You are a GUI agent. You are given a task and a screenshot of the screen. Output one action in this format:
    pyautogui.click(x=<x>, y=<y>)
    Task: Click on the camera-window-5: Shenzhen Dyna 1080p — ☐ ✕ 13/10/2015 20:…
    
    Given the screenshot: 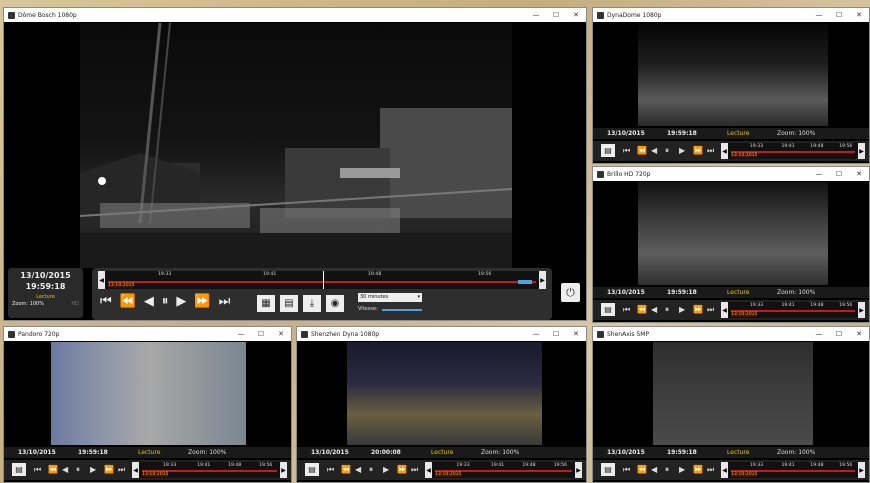 What is the action you would take?
    pyautogui.click(x=441, y=404)
    